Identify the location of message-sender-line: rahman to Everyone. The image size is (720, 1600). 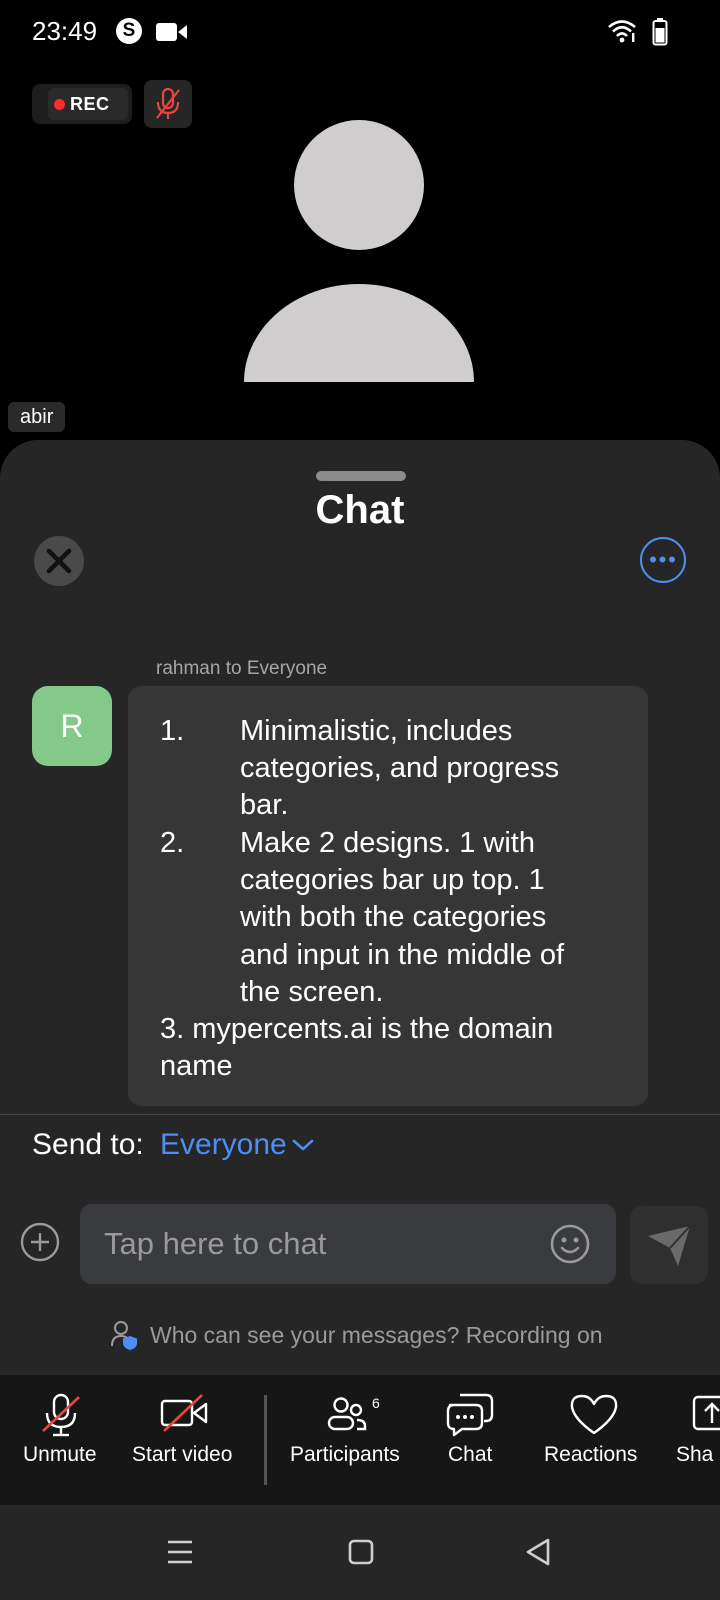
(242, 668).